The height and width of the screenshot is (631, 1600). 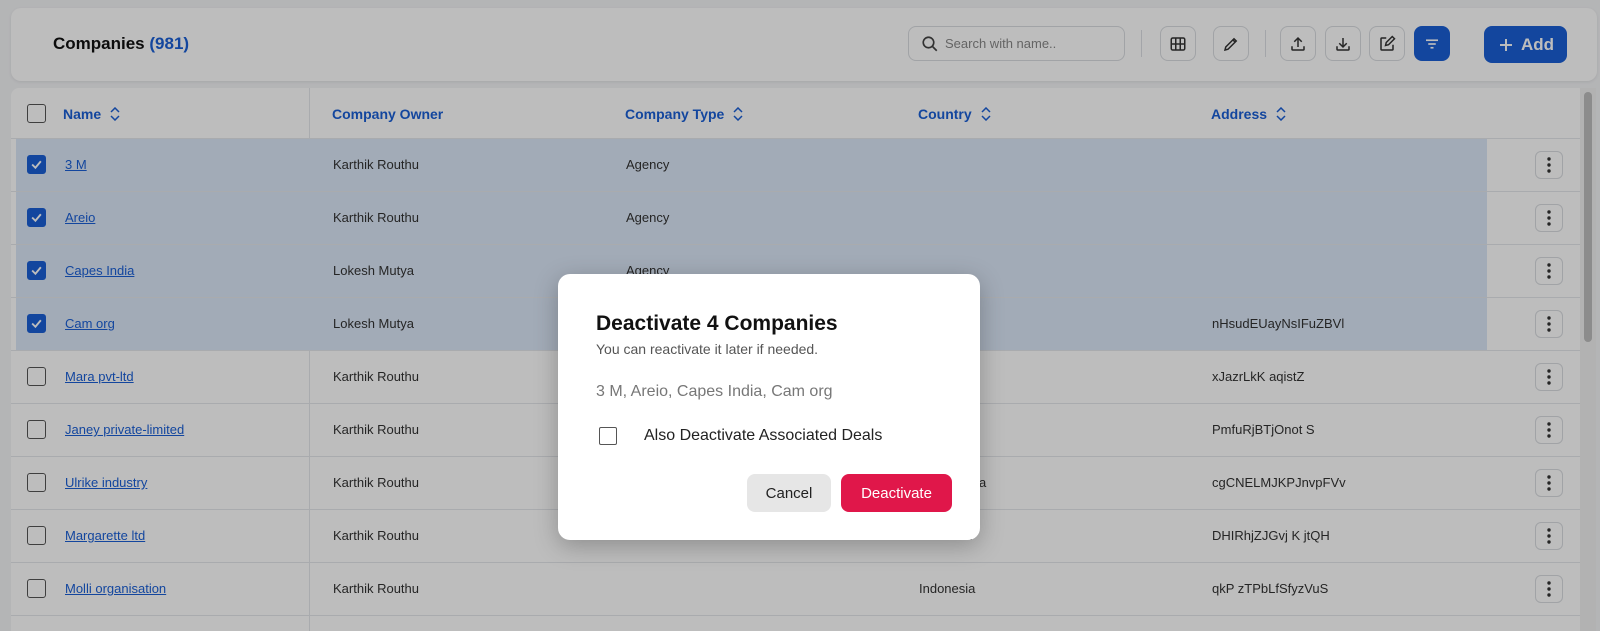 What do you see at coordinates (608, 436) in the screenshot?
I see `deactivate-deals-checkbox` at bounding box center [608, 436].